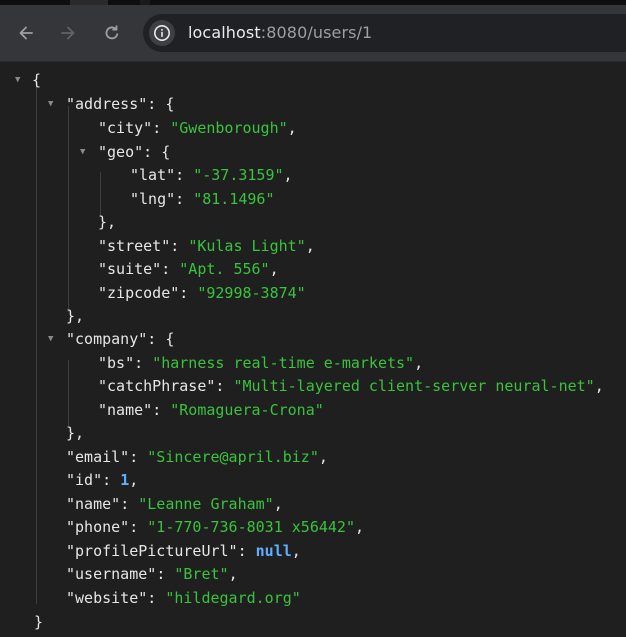 Image resolution: width=626 pixels, height=637 pixels. I want to click on json-key: "street", so click(134, 246).